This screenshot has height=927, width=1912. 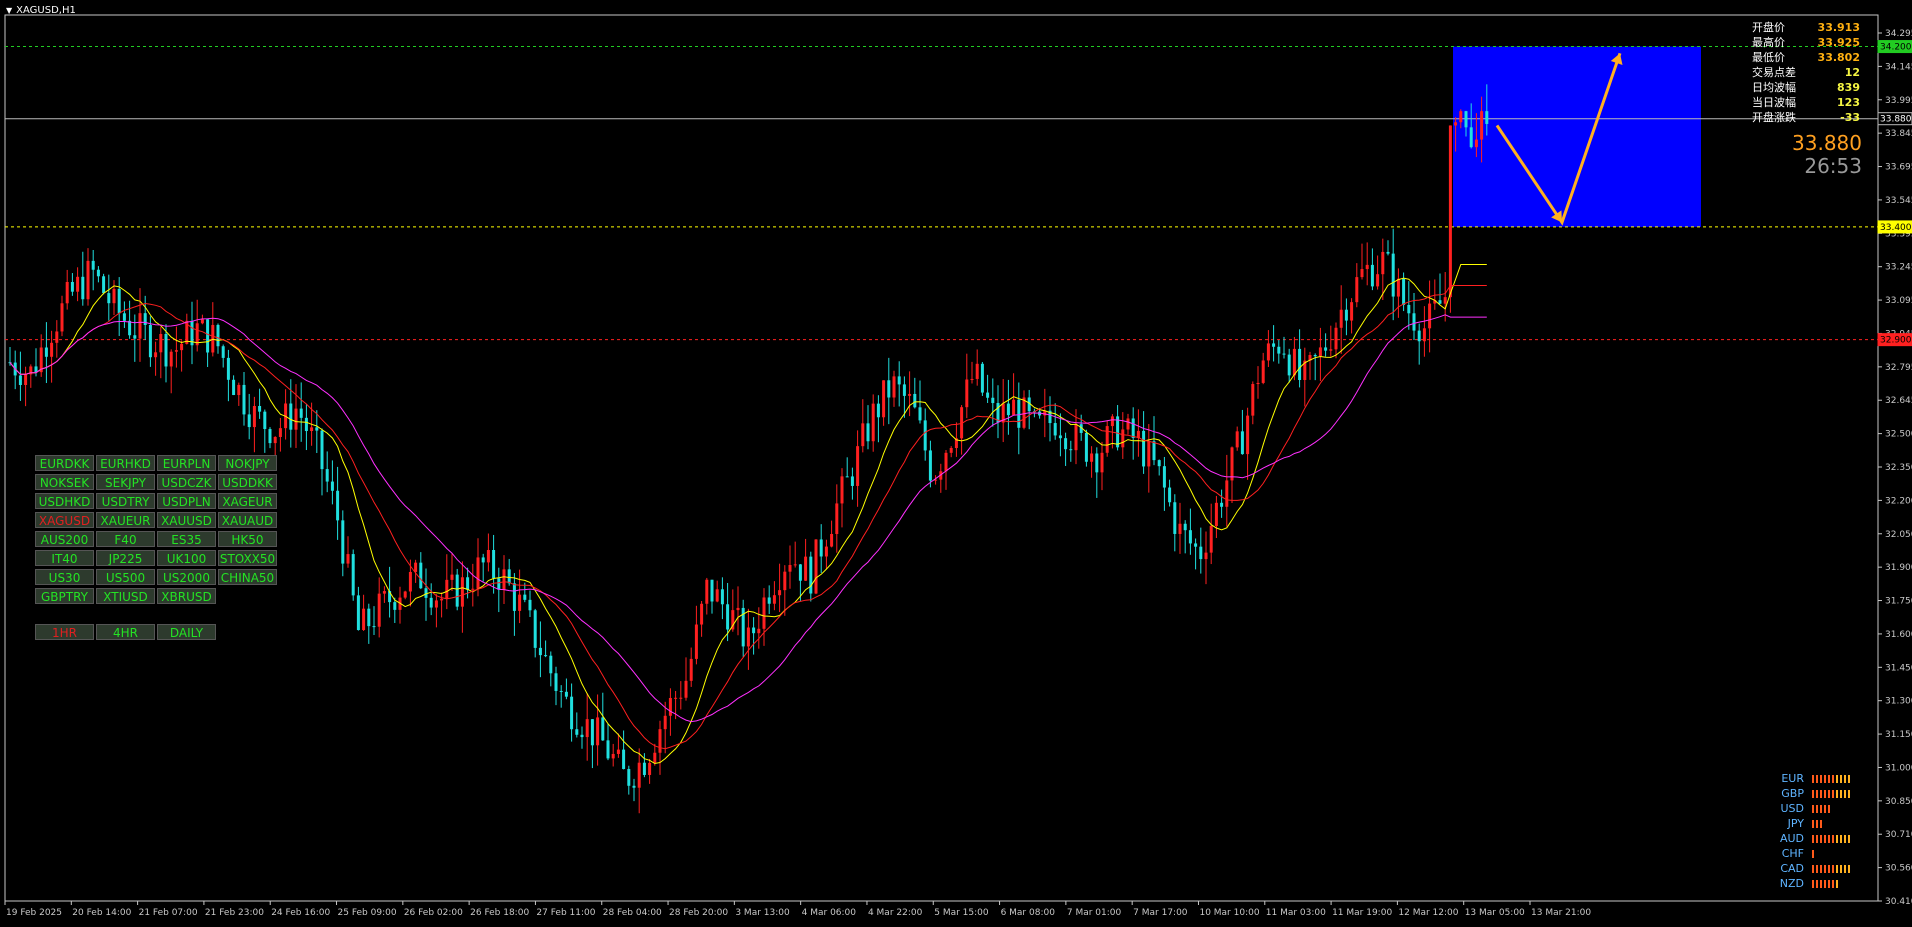 What do you see at coordinates (41, 10) in the screenshot?
I see `window-title: ▼ XAGUSD,H1` at bounding box center [41, 10].